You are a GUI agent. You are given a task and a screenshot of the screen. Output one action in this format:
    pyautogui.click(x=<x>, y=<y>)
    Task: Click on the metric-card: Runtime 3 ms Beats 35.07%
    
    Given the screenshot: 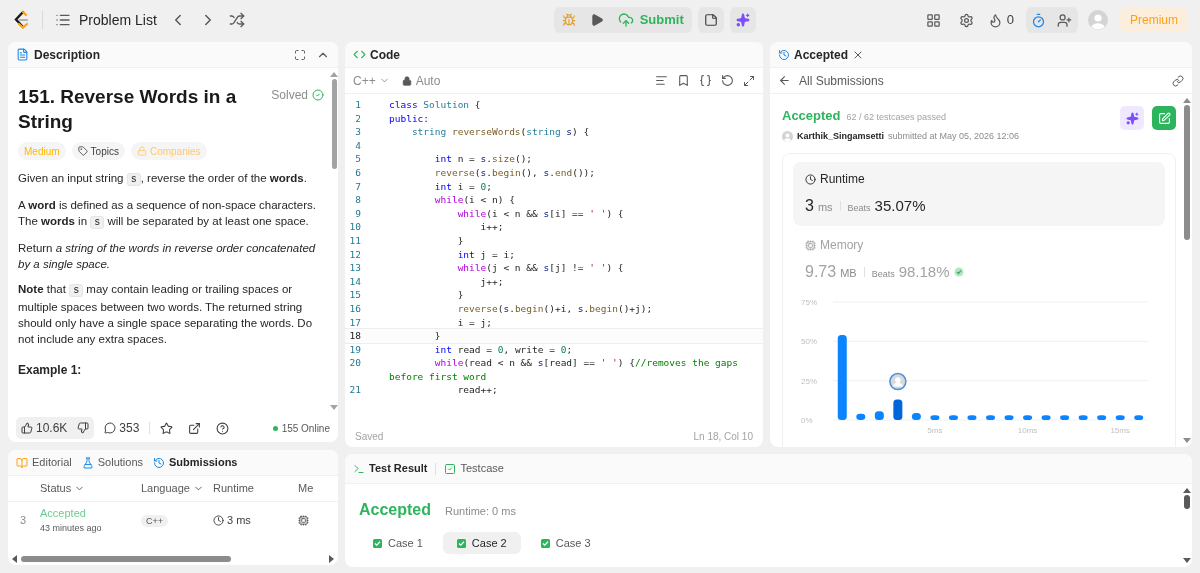 What is the action you would take?
    pyautogui.click(x=979, y=194)
    